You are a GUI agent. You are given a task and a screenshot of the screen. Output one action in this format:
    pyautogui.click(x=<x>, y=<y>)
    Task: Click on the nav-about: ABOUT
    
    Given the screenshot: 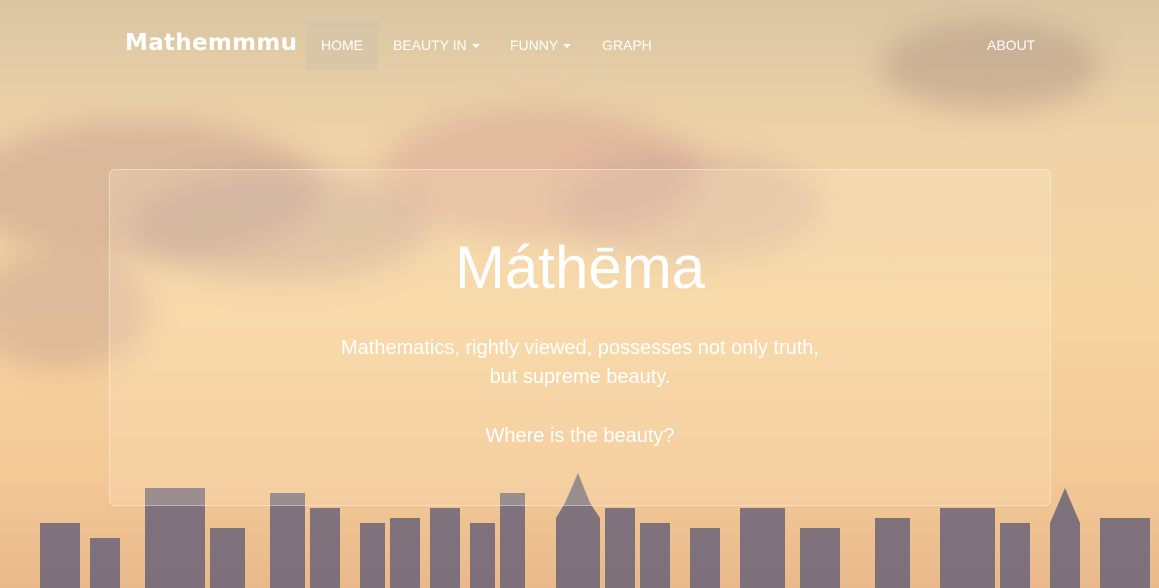 What is the action you would take?
    pyautogui.click(x=1011, y=45)
    